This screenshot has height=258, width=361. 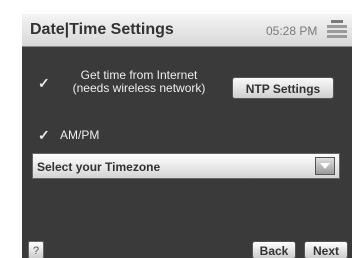 I want to click on back-button: Back, so click(x=274, y=249).